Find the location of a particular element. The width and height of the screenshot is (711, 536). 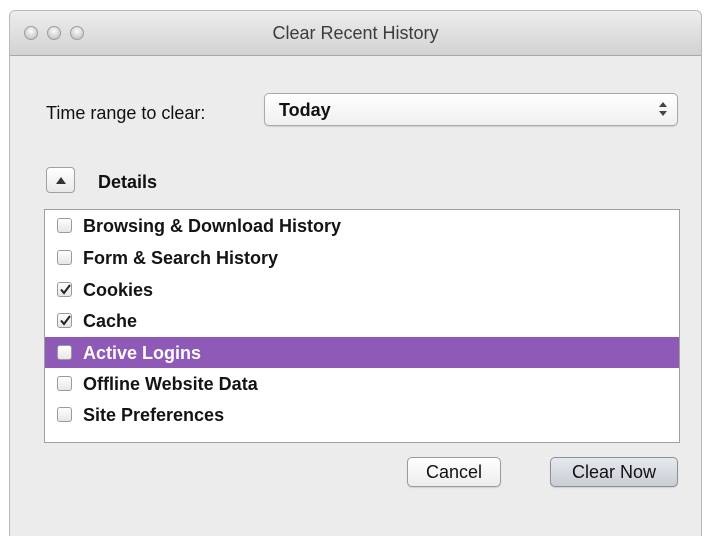

list-item-label: Browsing & Download History is located at coordinates (212, 226).